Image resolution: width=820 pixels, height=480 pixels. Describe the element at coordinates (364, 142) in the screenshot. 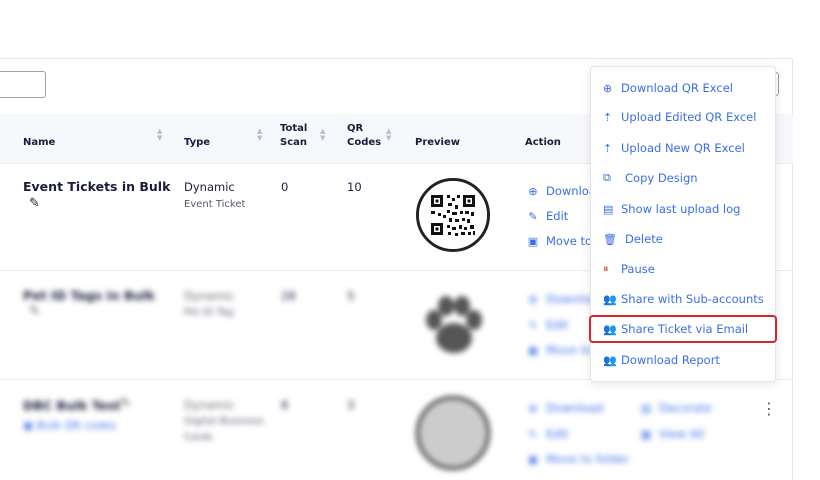

I see `column-header-qr-codes-line2: Codes` at that location.